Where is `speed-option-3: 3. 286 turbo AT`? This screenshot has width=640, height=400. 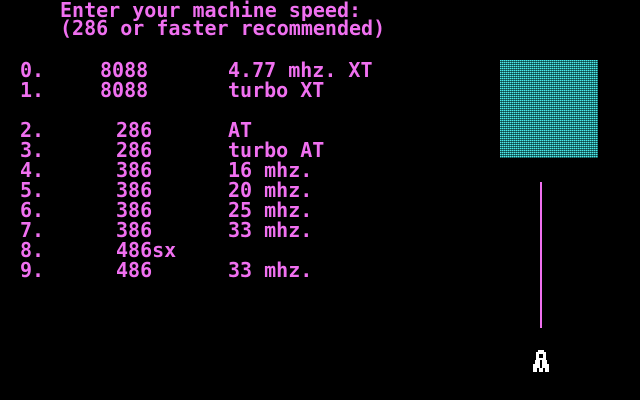 speed-option-3: 3. 286 turbo AT is located at coordinates (240, 150).